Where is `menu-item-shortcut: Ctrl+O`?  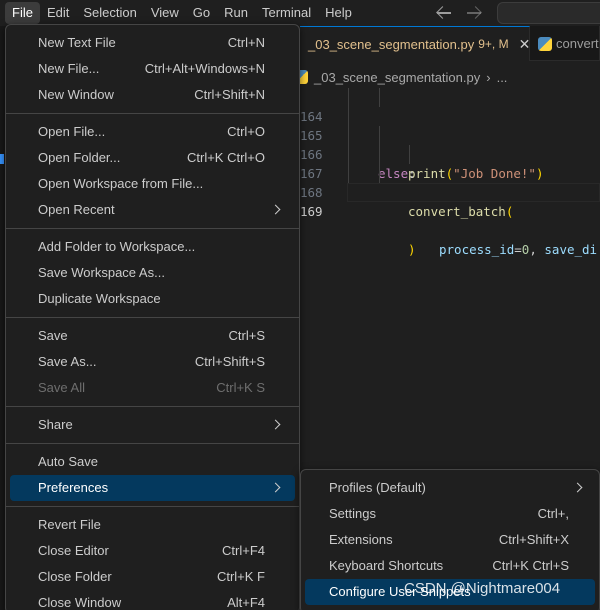 menu-item-shortcut: Ctrl+O is located at coordinates (246, 131).